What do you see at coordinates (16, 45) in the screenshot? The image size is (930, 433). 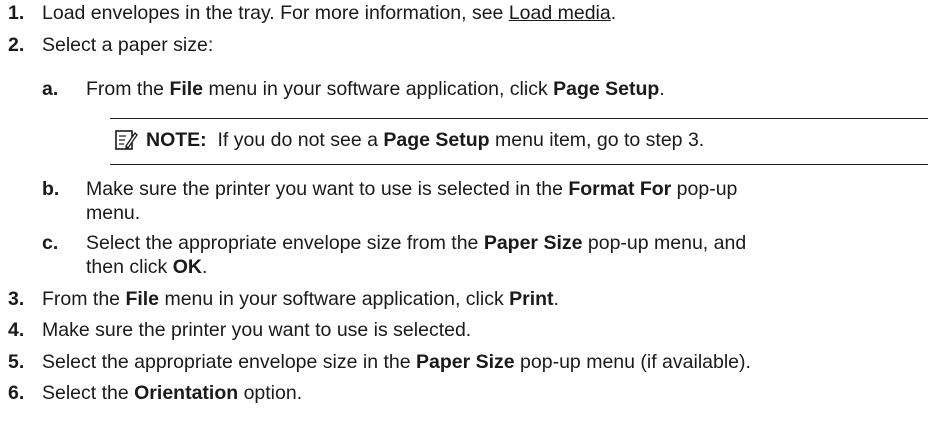 I see `step-number-2: 2.` at bounding box center [16, 45].